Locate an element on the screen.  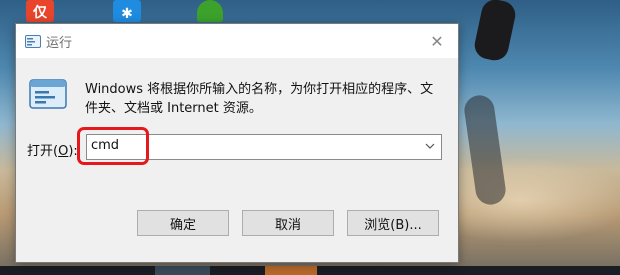
desktop-app-icon-green is located at coordinates (210, 11).